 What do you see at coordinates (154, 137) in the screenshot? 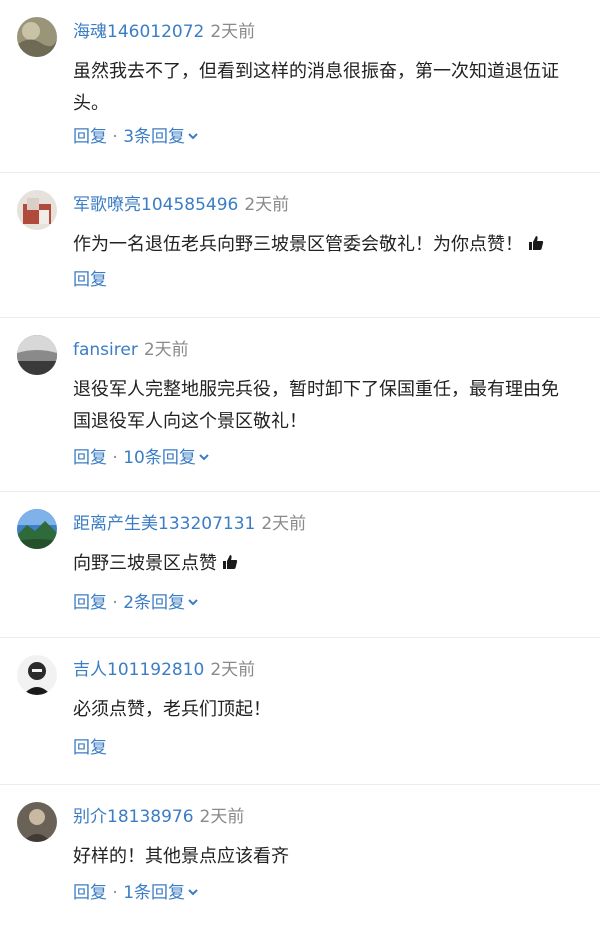
I see `replies-count: 3条回复` at bounding box center [154, 137].